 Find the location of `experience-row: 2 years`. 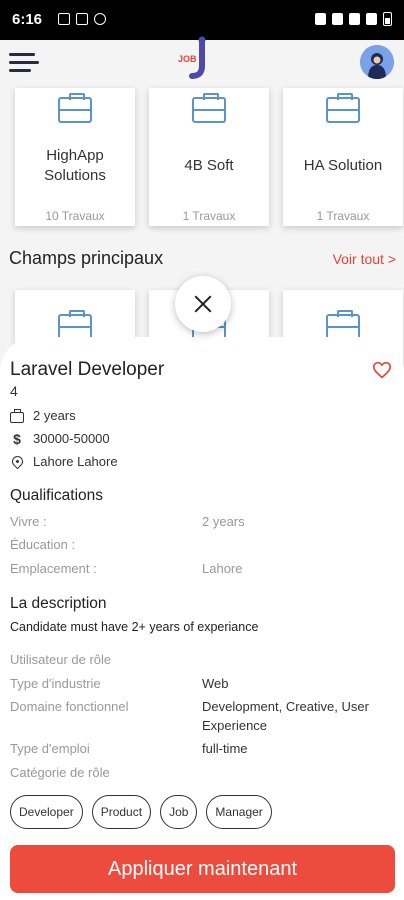

experience-row: 2 years is located at coordinates (43, 415).